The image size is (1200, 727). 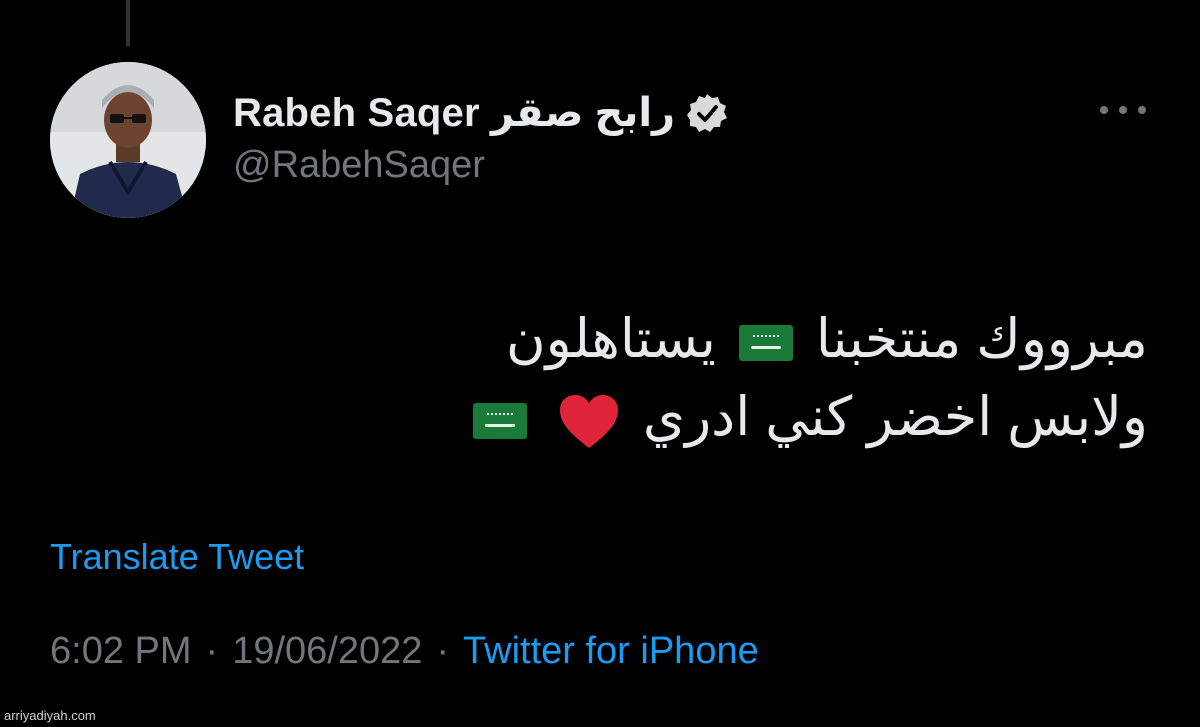 What do you see at coordinates (611, 651) in the screenshot?
I see `tweet-source-link: Twitter for iPhone` at bounding box center [611, 651].